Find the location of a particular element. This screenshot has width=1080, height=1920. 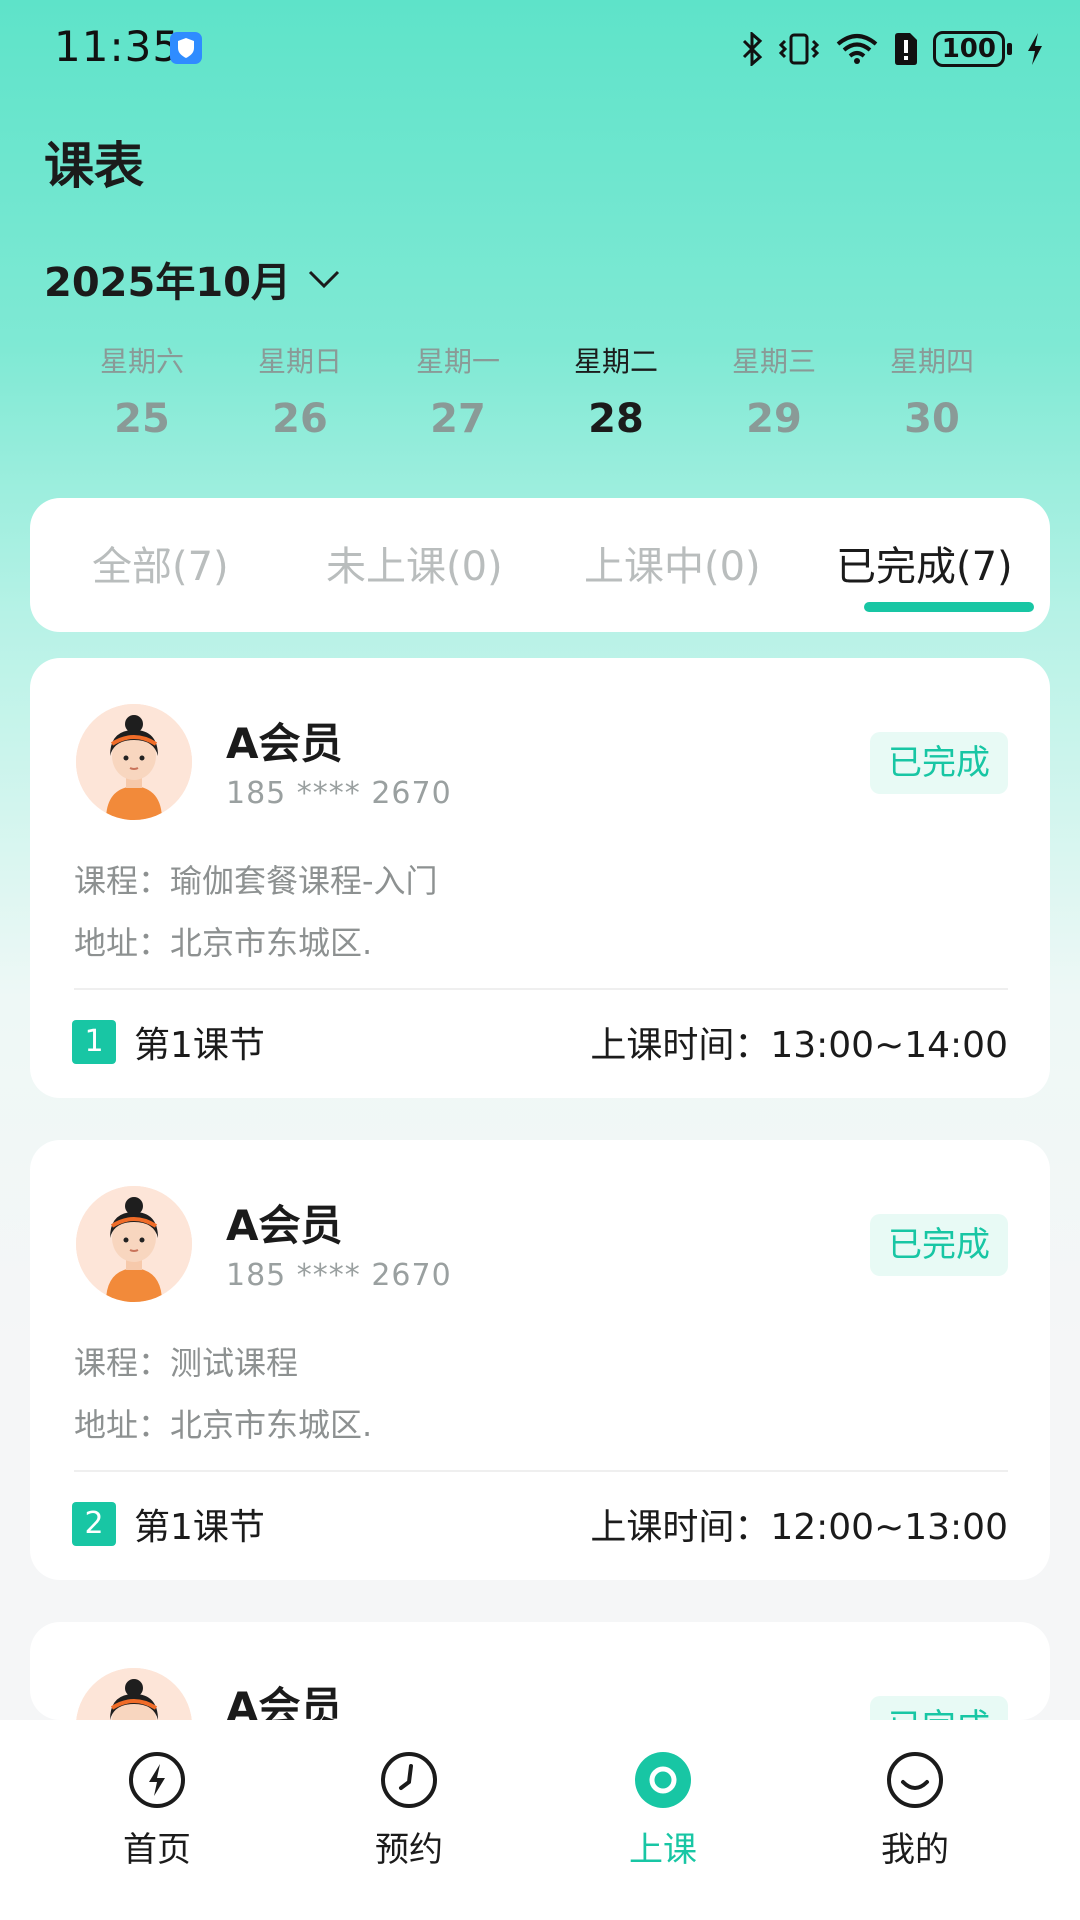

nav-booking: 预约 is located at coordinates (409, 1810).